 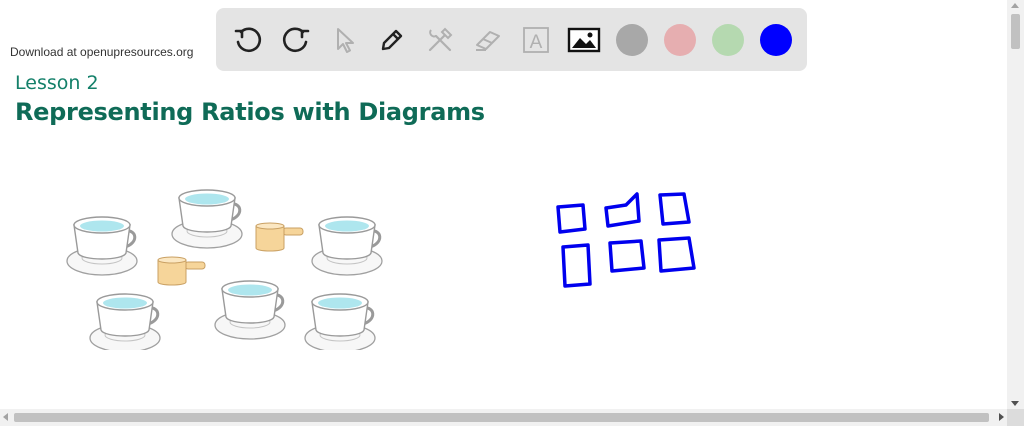 I want to click on horizontal-scrollbar, so click(x=503, y=417).